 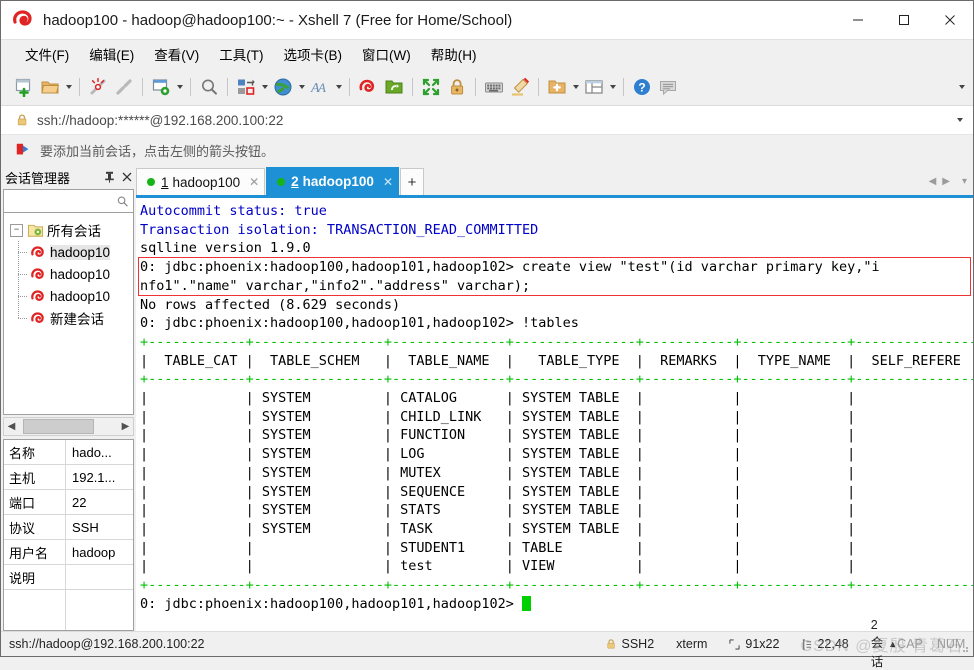 What do you see at coordinates (127, 177) in the screenshot?
I see `close-panel-icon` at bounding box center [127, 177].